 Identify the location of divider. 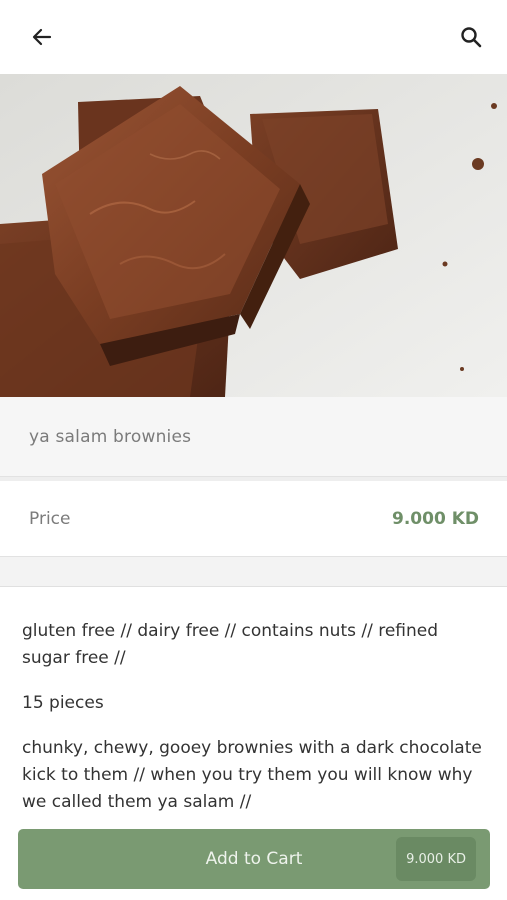
(253, 572).